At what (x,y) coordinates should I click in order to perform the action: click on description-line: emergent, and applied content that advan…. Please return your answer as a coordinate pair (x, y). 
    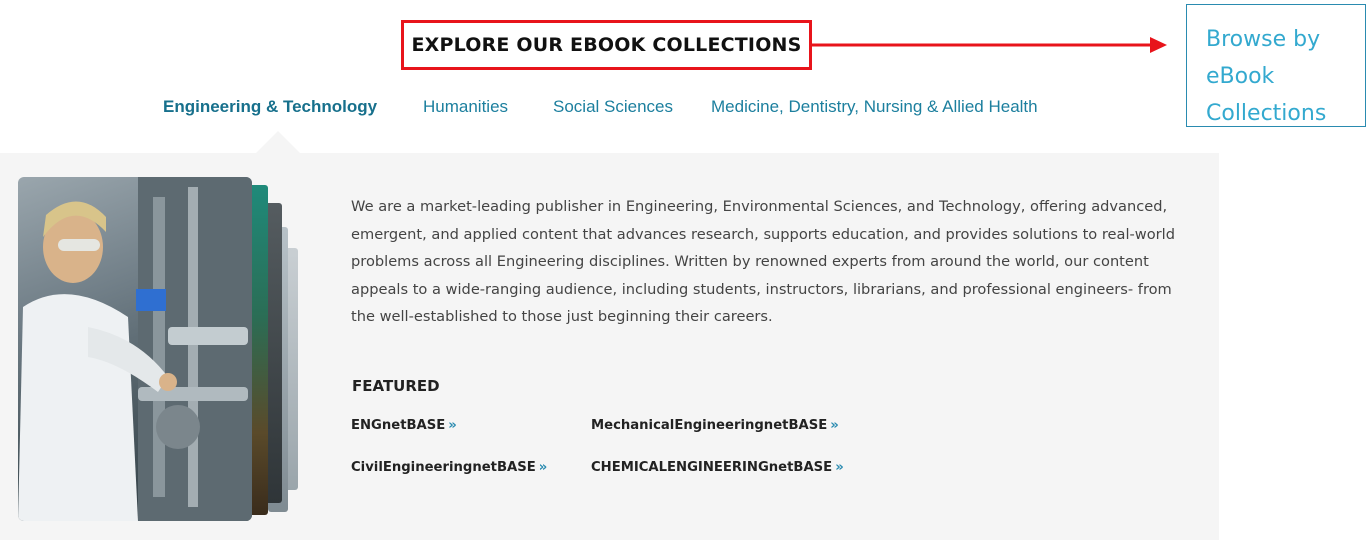
    Looking at the image, I should click on (763, 234).